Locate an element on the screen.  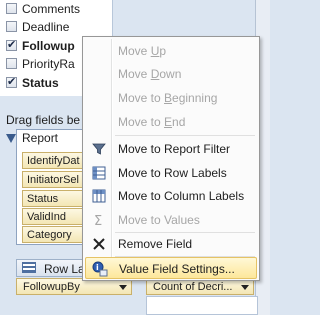
menu-item-label: Move to Beginning is located at coordinates (168, 98).